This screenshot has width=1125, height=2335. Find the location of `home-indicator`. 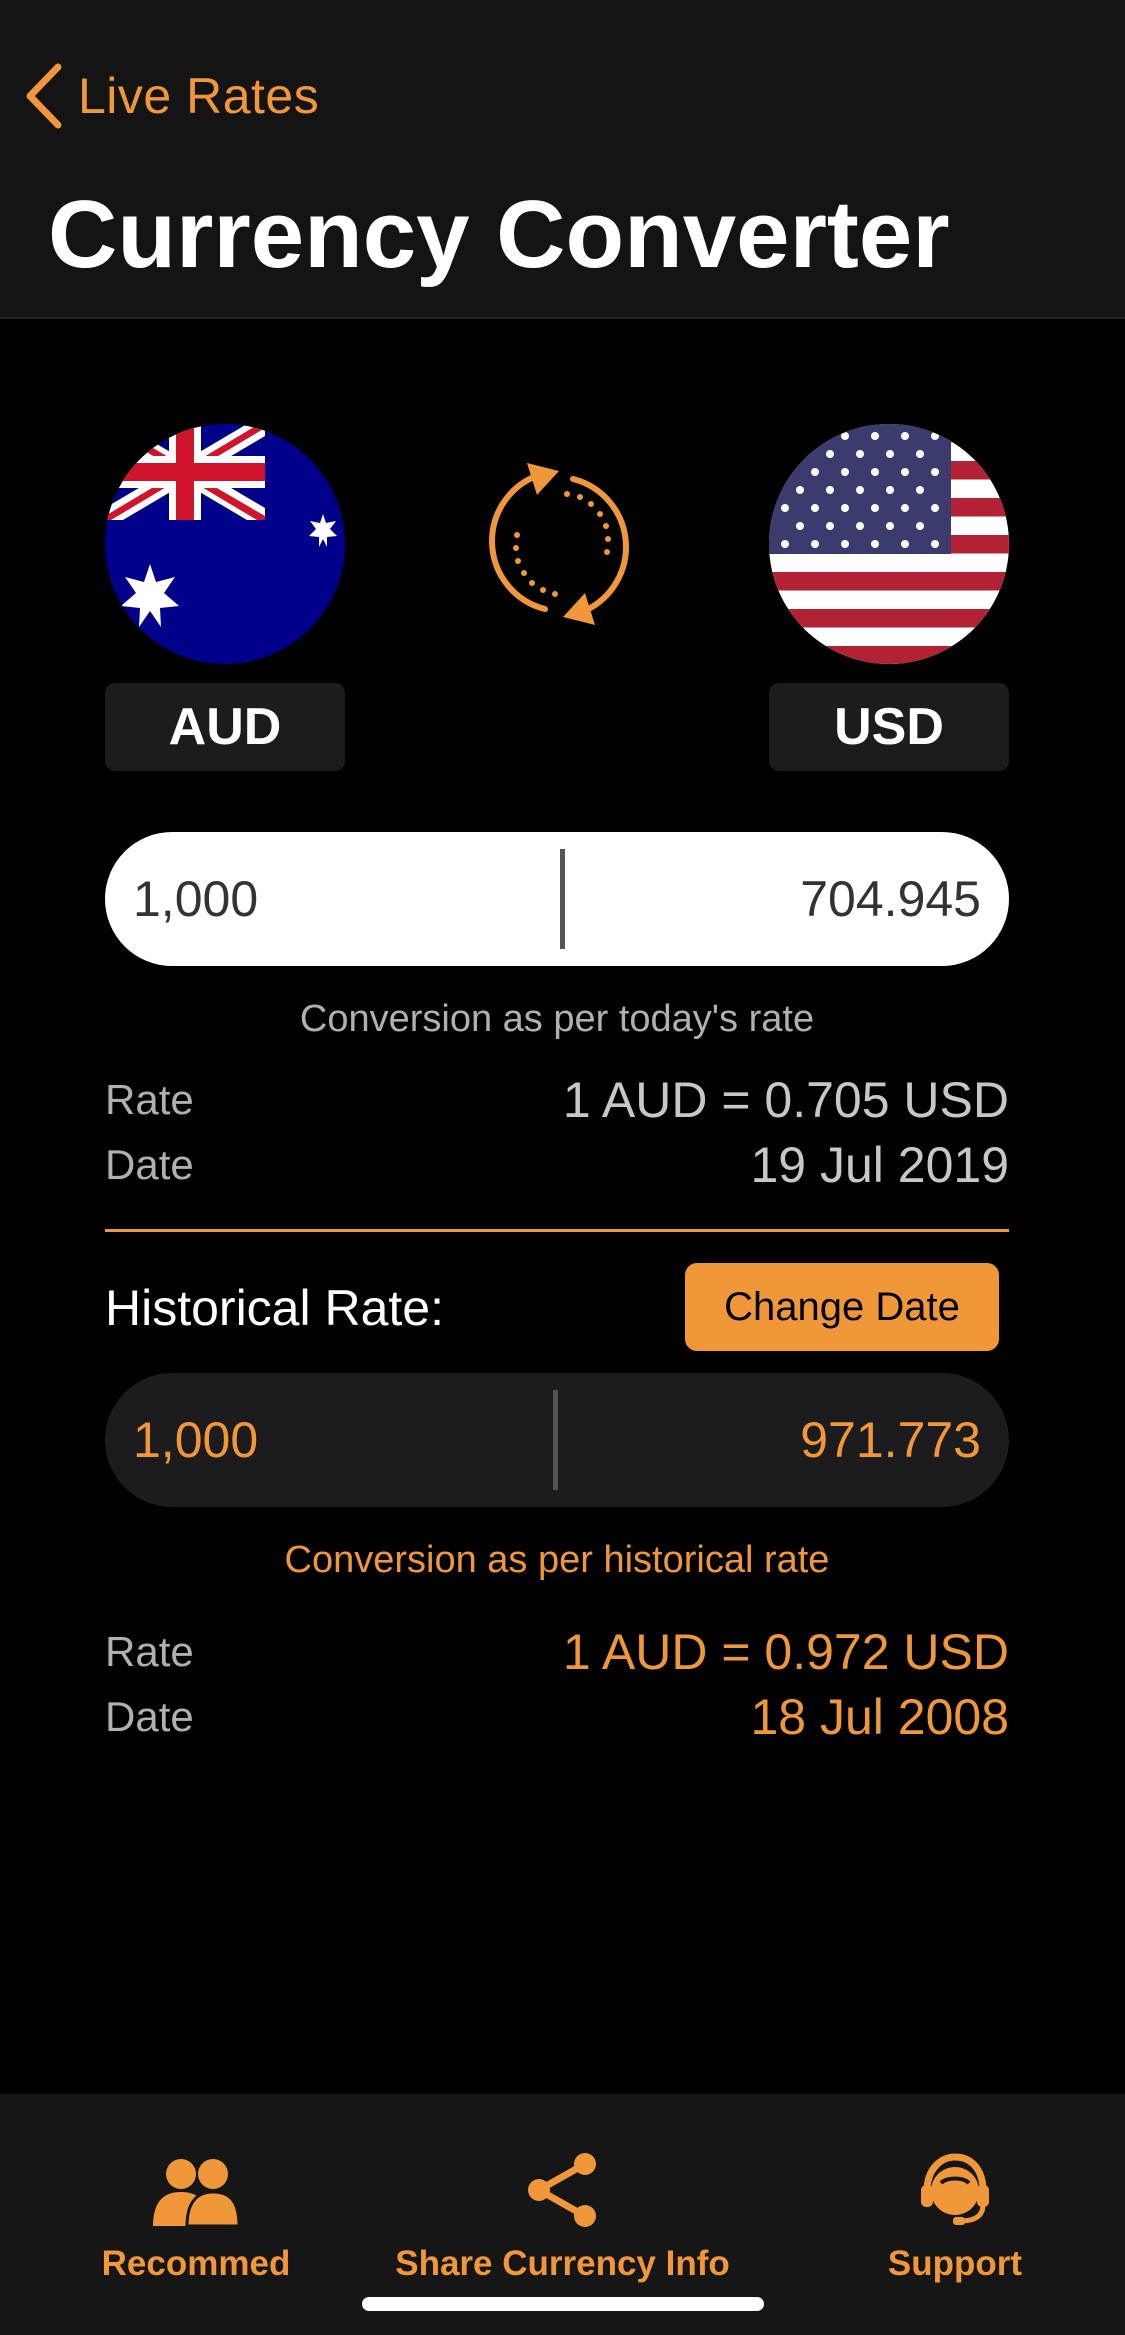

home-indicator is located at coordinates (563, 2304).